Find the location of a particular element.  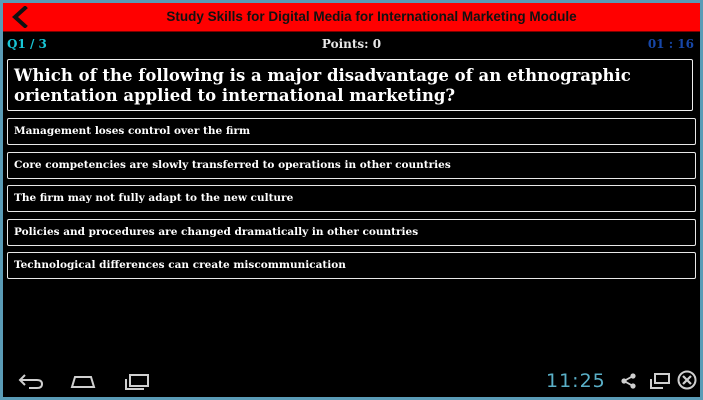

back-button is located at coordinates (20, 17).